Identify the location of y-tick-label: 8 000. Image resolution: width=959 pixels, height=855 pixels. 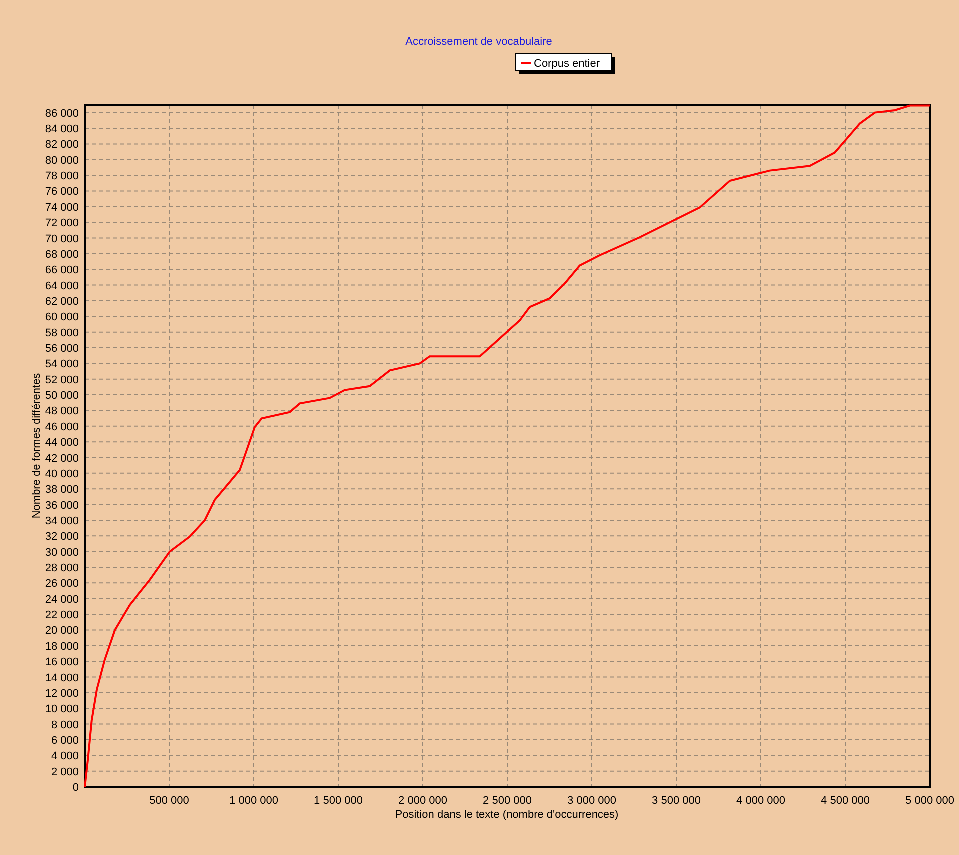
(65, 725).